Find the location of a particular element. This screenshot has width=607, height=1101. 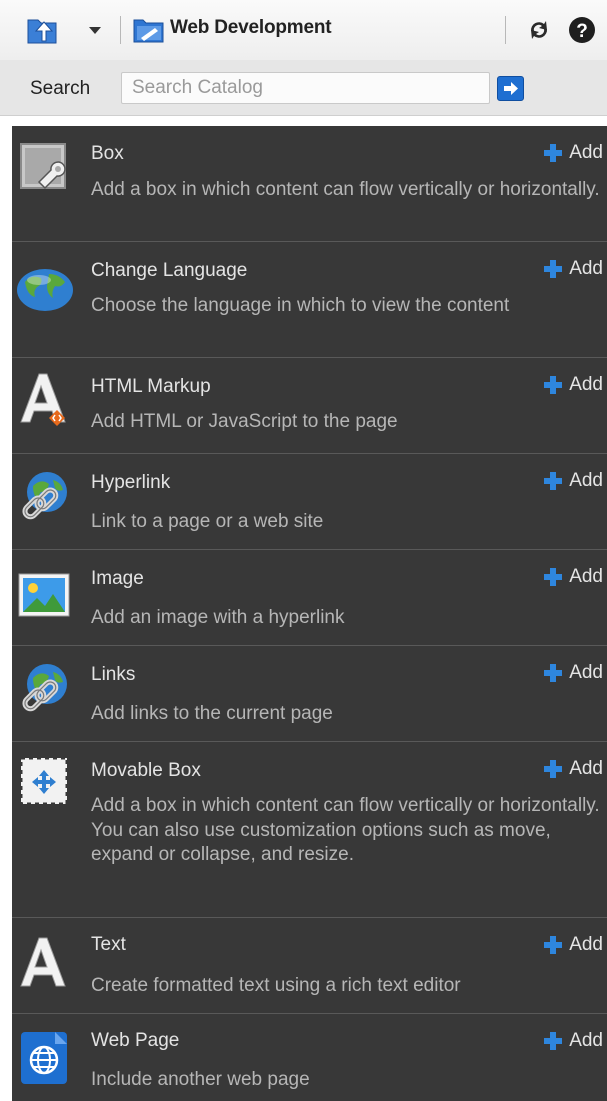

dropdown-arrow-icon is located at coordinates (95, 30).